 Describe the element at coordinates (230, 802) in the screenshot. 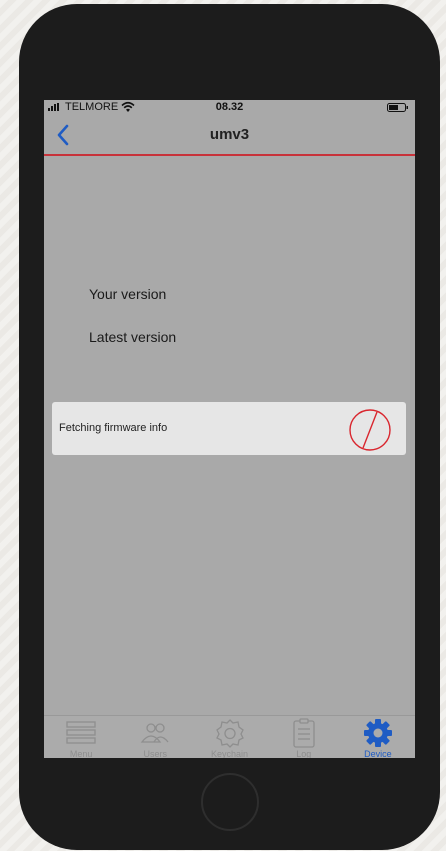

I see `home-button` at that location.